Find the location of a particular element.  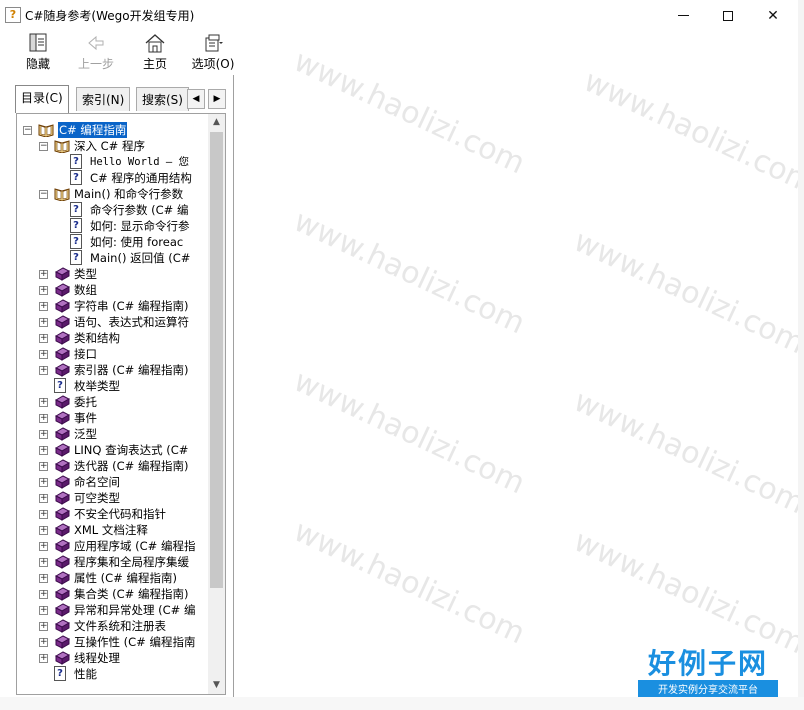

scroll-down-button: ▼ is located at coordinates (216, 685).